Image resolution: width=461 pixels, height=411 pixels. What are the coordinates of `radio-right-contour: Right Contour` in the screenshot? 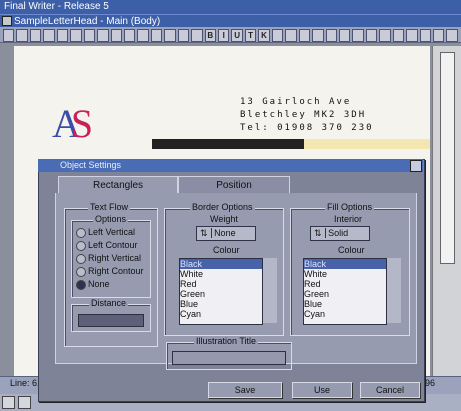 It's located at (110, 271).